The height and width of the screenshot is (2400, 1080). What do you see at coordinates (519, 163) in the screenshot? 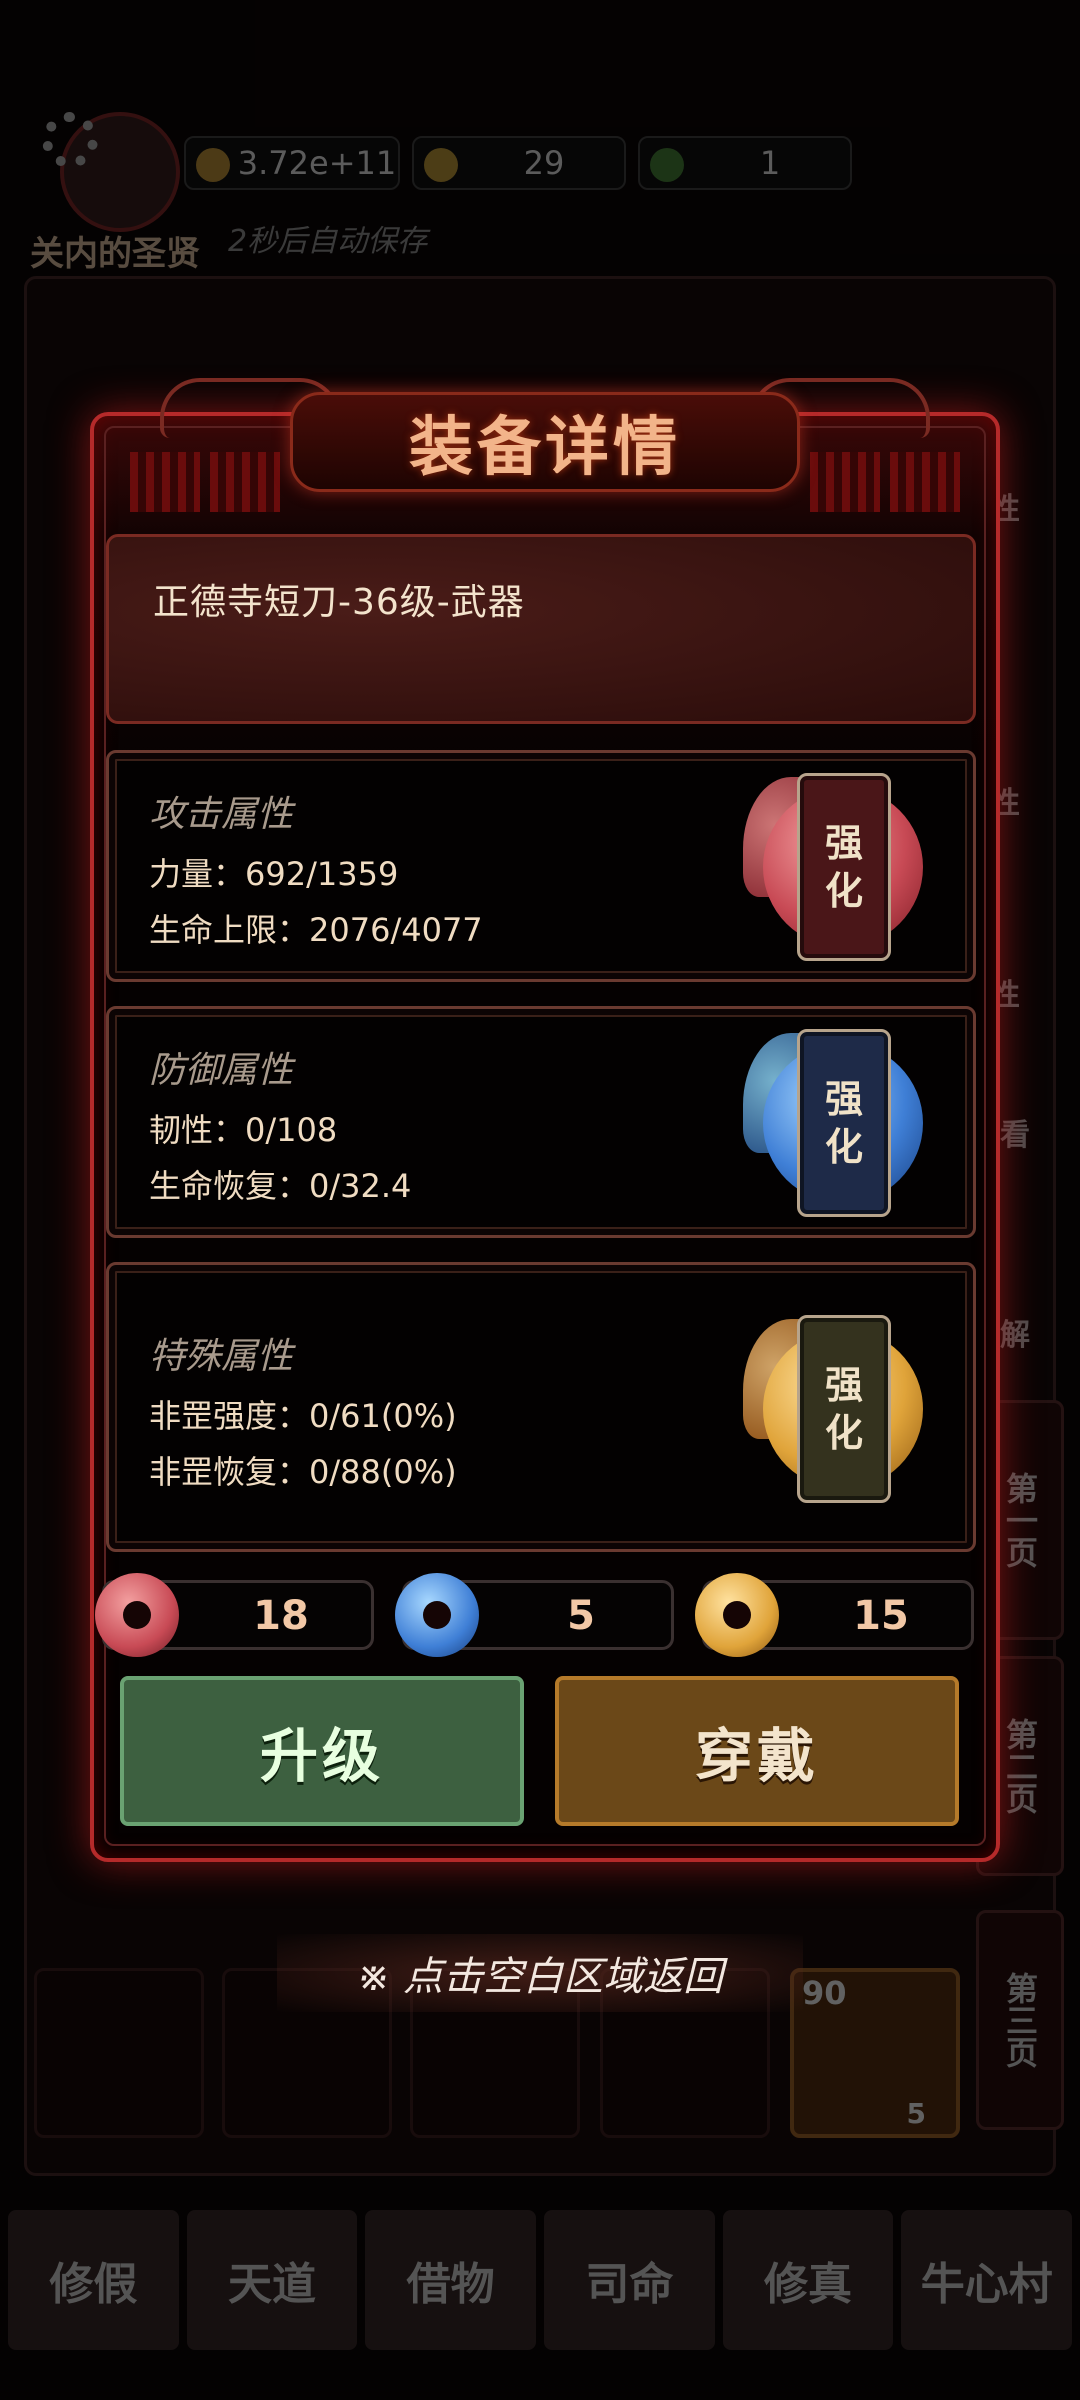
I see `resource-energy: 29` at bounding box center [519, 163].